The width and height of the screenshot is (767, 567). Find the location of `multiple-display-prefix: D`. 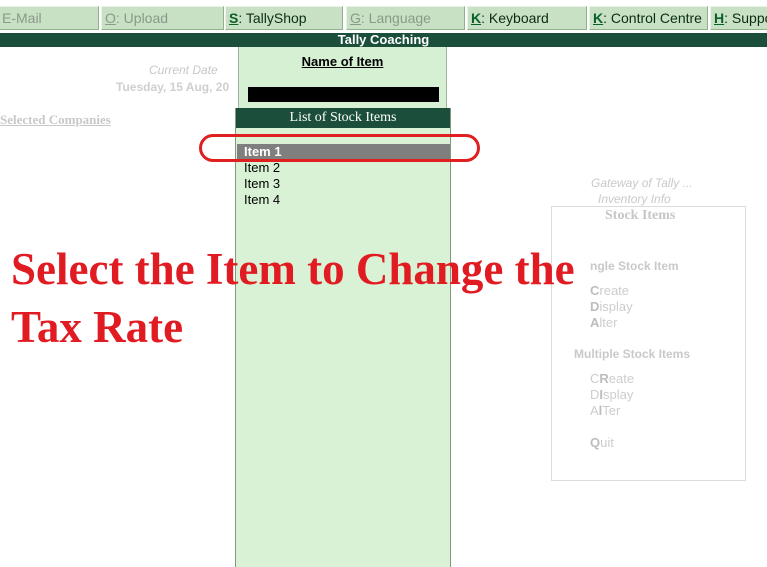

multiple-display-prefix: D is located at coordinates (595, 394).